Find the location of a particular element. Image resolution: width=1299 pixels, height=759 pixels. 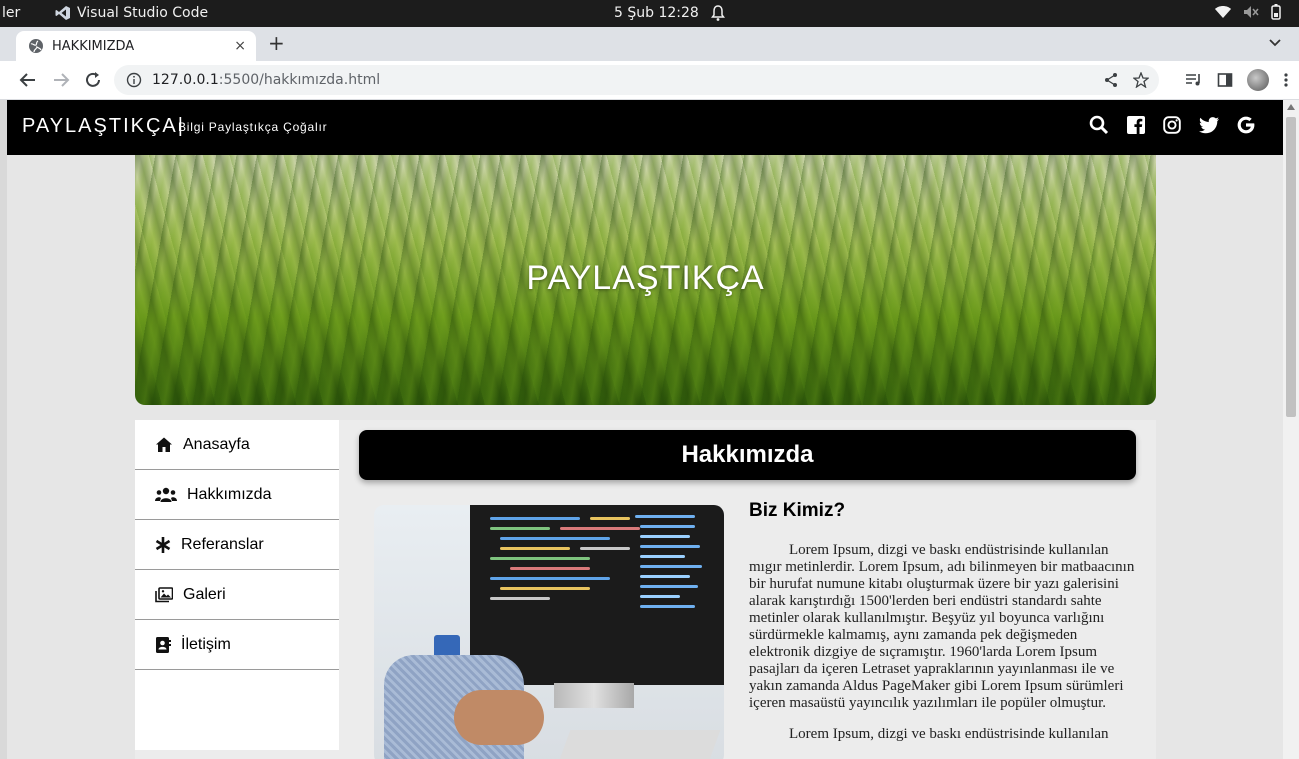

home-icon is located at coordinates (164, 444).